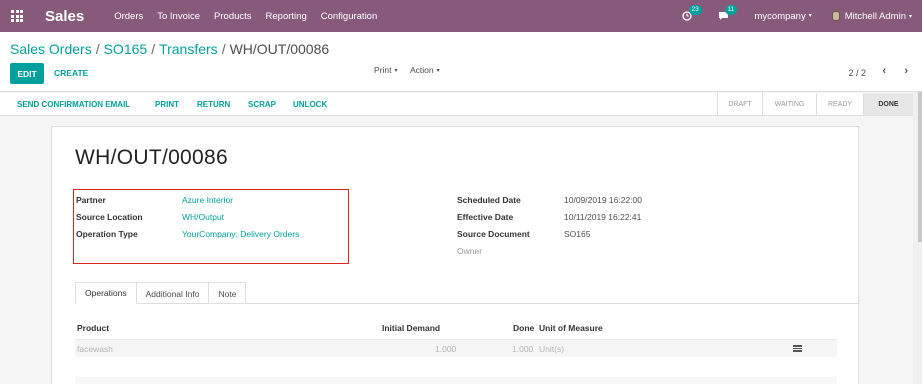  What do you see at coordinates (446, 349) in the screenshot?
I see `cell-initial-demand: 1.000` at bounding box center [446, 349].